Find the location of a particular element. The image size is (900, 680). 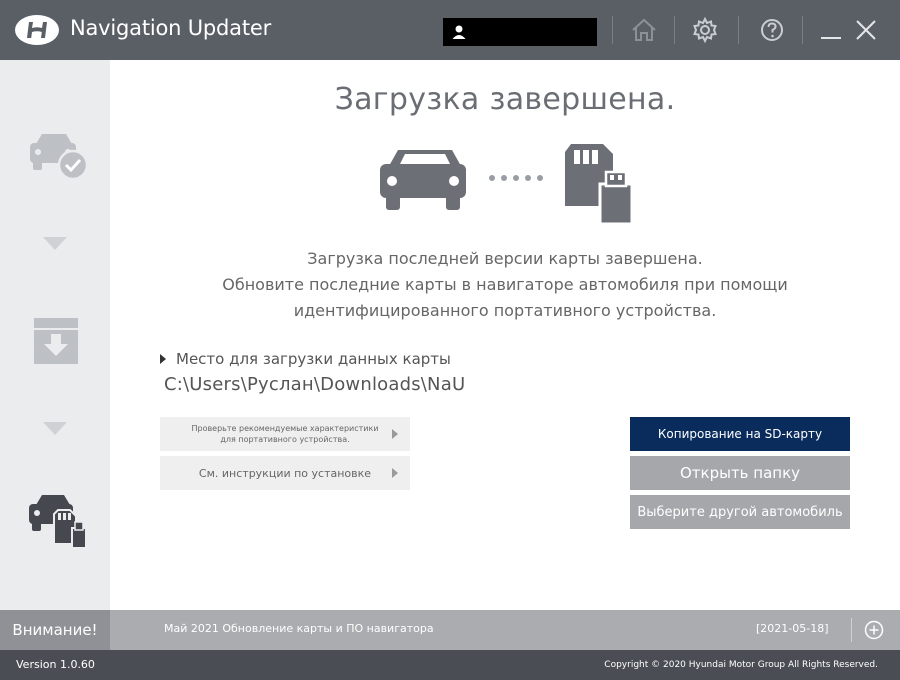

install-instructions-link: См. инструкции по установке is located at coordinates (285, 473).